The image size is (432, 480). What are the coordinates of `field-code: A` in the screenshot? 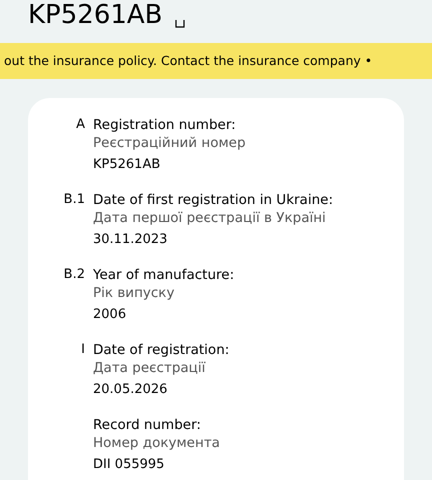 It's located at (80, 125).